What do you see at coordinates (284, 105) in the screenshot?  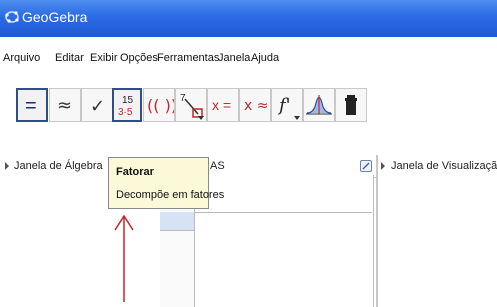 I see `svg-text: f'` at bounding box center [284, 105].